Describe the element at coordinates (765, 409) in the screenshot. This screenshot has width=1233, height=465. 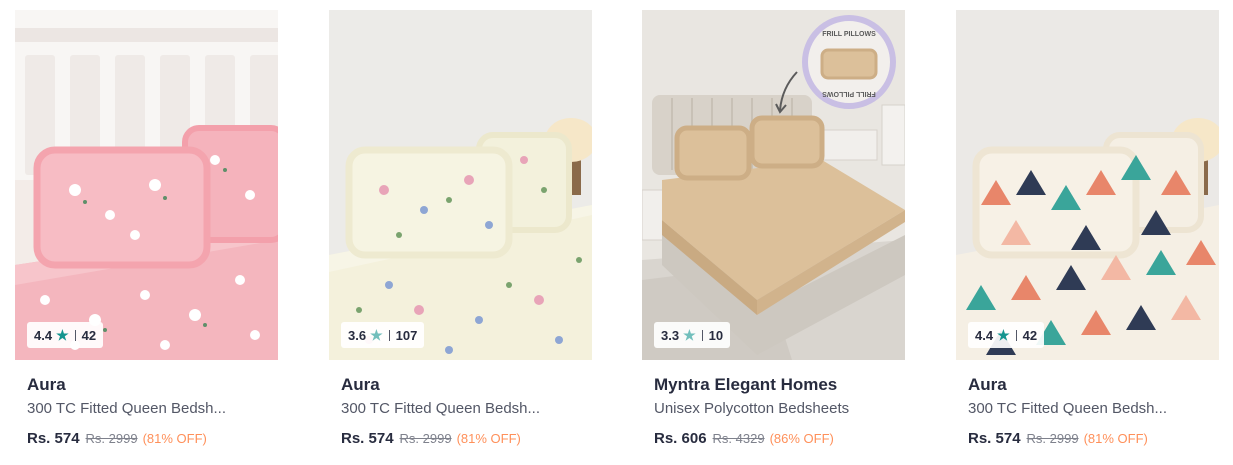
I see `product-description: Unisex Polycotton Bedsheets` at that location.